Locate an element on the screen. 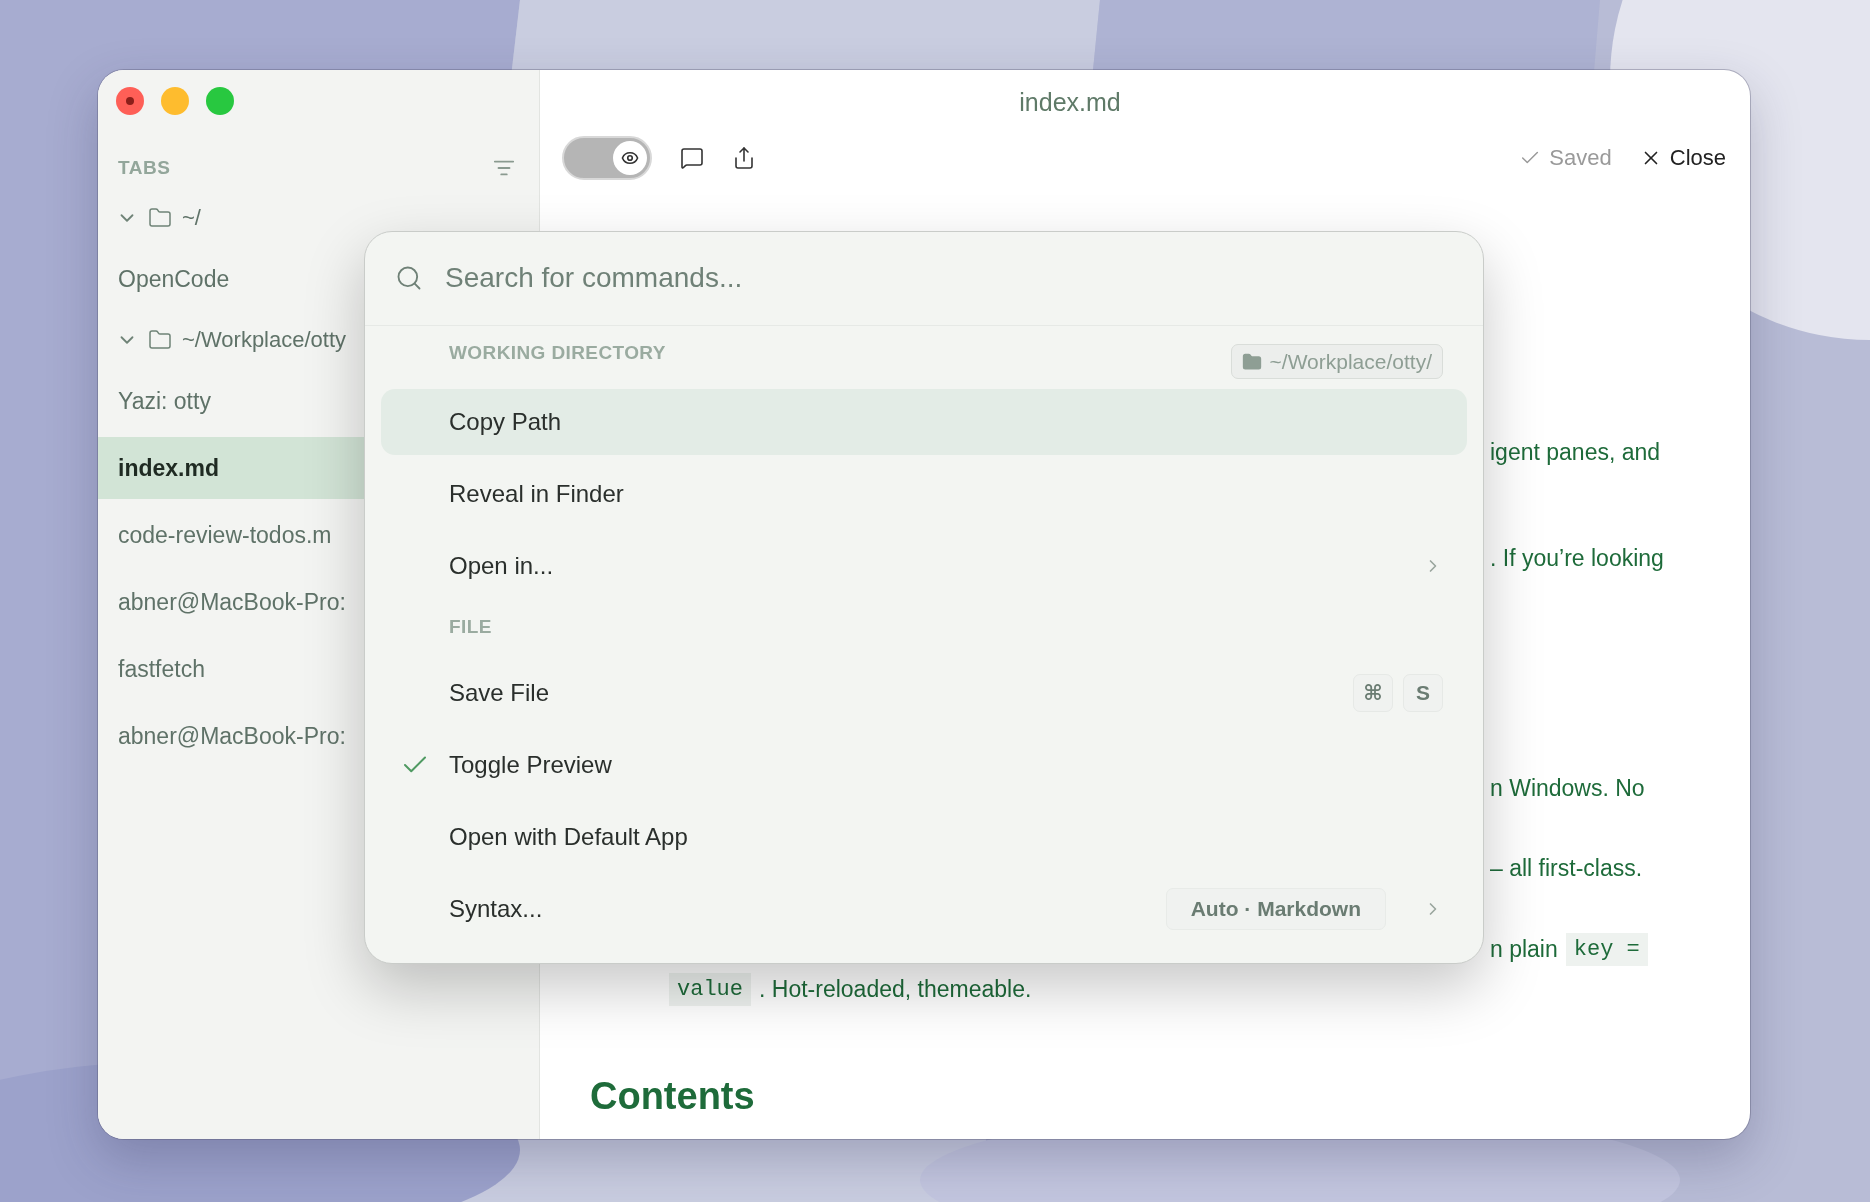 The width and height of the screenshot is (1870, 1202). paragraph-text: n plain is located at coordinates (1524, 949).